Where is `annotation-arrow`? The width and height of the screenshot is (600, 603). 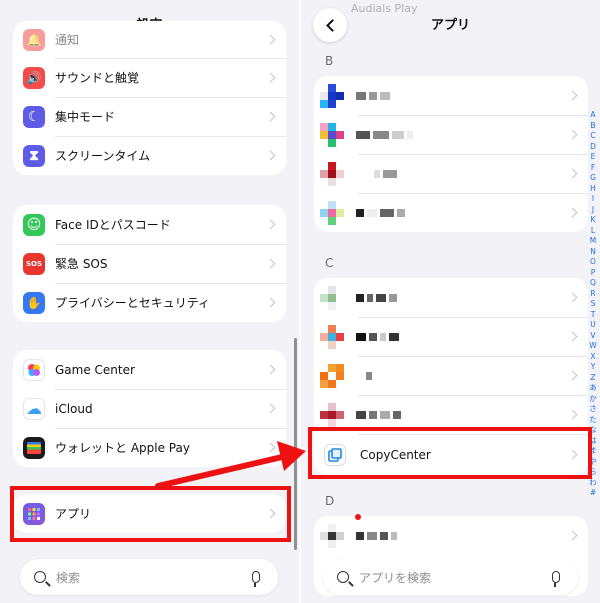
annotation-arrow is located at coordinates (230, 465).